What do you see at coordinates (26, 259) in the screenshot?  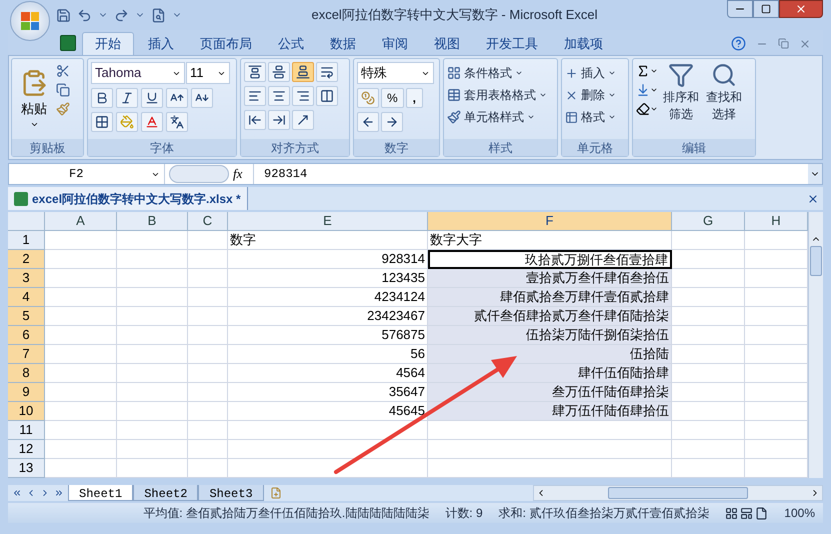 I see `row-header: 2` at bounding box center [26, 259].